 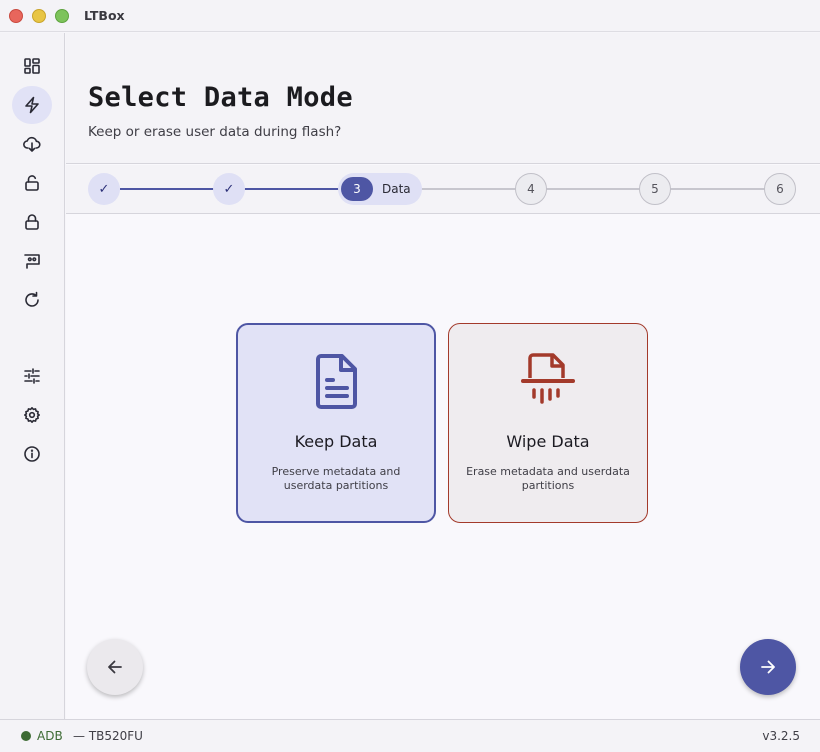 What do you see at coordinates (50, 736) in the screenshot?
I see `connection-mode: ADB` at bounding box center [50, 736].